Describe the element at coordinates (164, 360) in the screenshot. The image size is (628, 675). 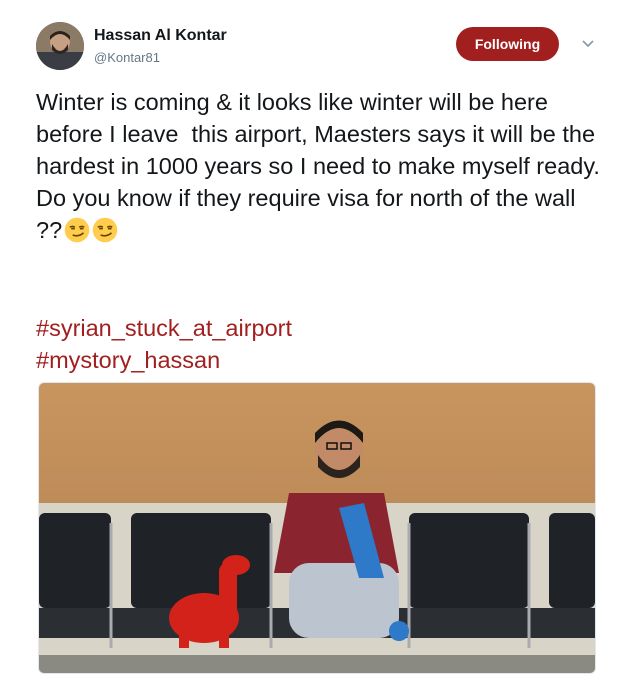
I see `hashtag-mystory-hassan: #mystory_hassan` at that location.